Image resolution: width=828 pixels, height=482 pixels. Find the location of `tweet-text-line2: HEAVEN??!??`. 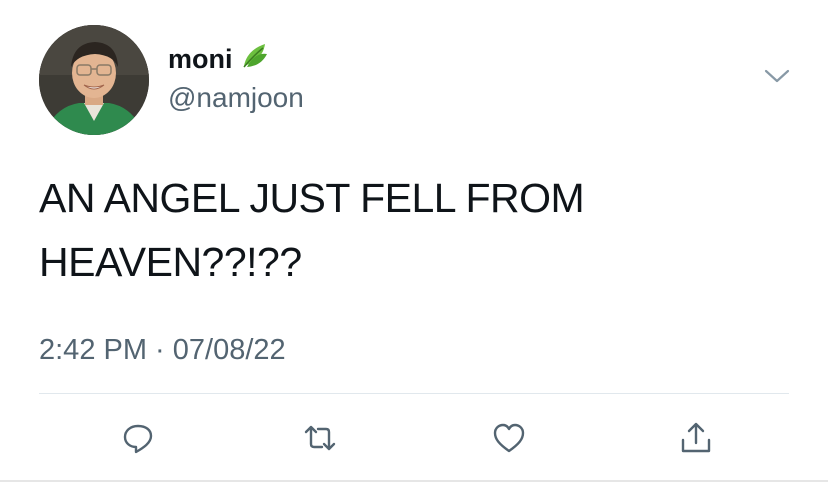

tweet-text-line2: HEAVEN??!?? is located at coordinates (170, 262).